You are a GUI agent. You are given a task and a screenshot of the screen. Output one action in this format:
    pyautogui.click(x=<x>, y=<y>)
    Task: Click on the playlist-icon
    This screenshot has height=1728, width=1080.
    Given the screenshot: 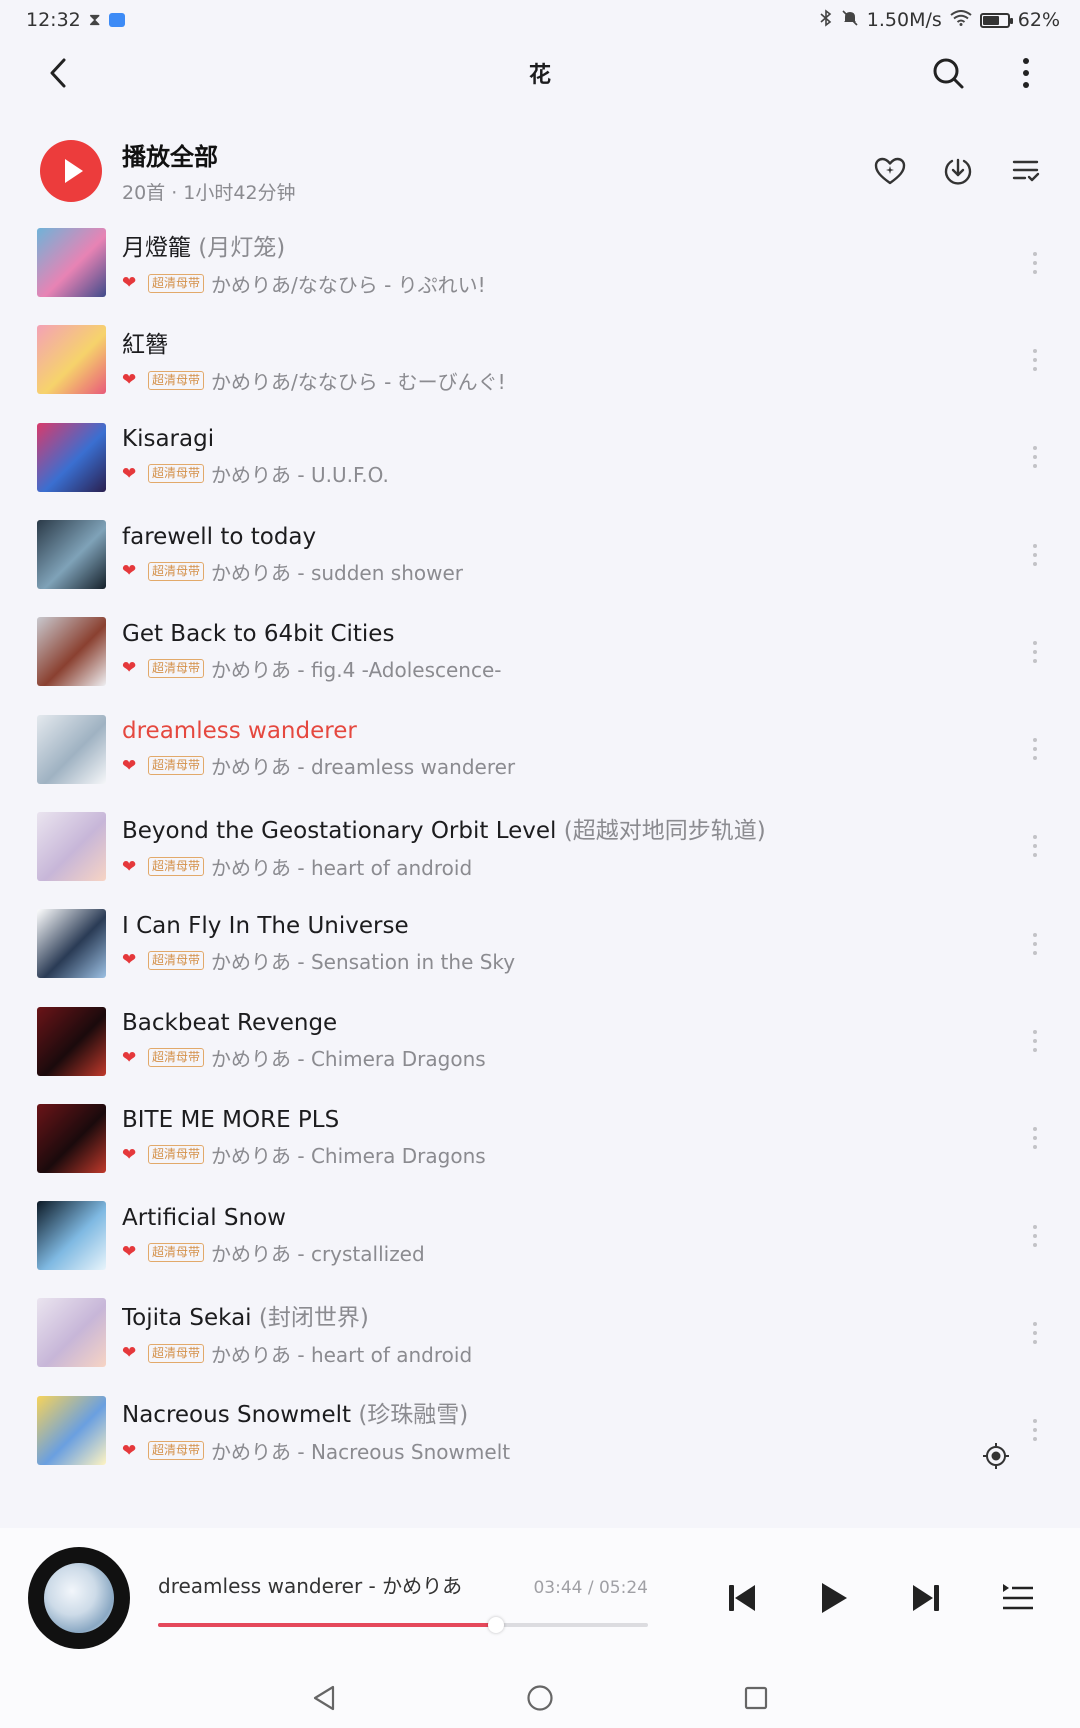 What is the action you would take?
    pyautogui.click(x=1018, y=1597)
    